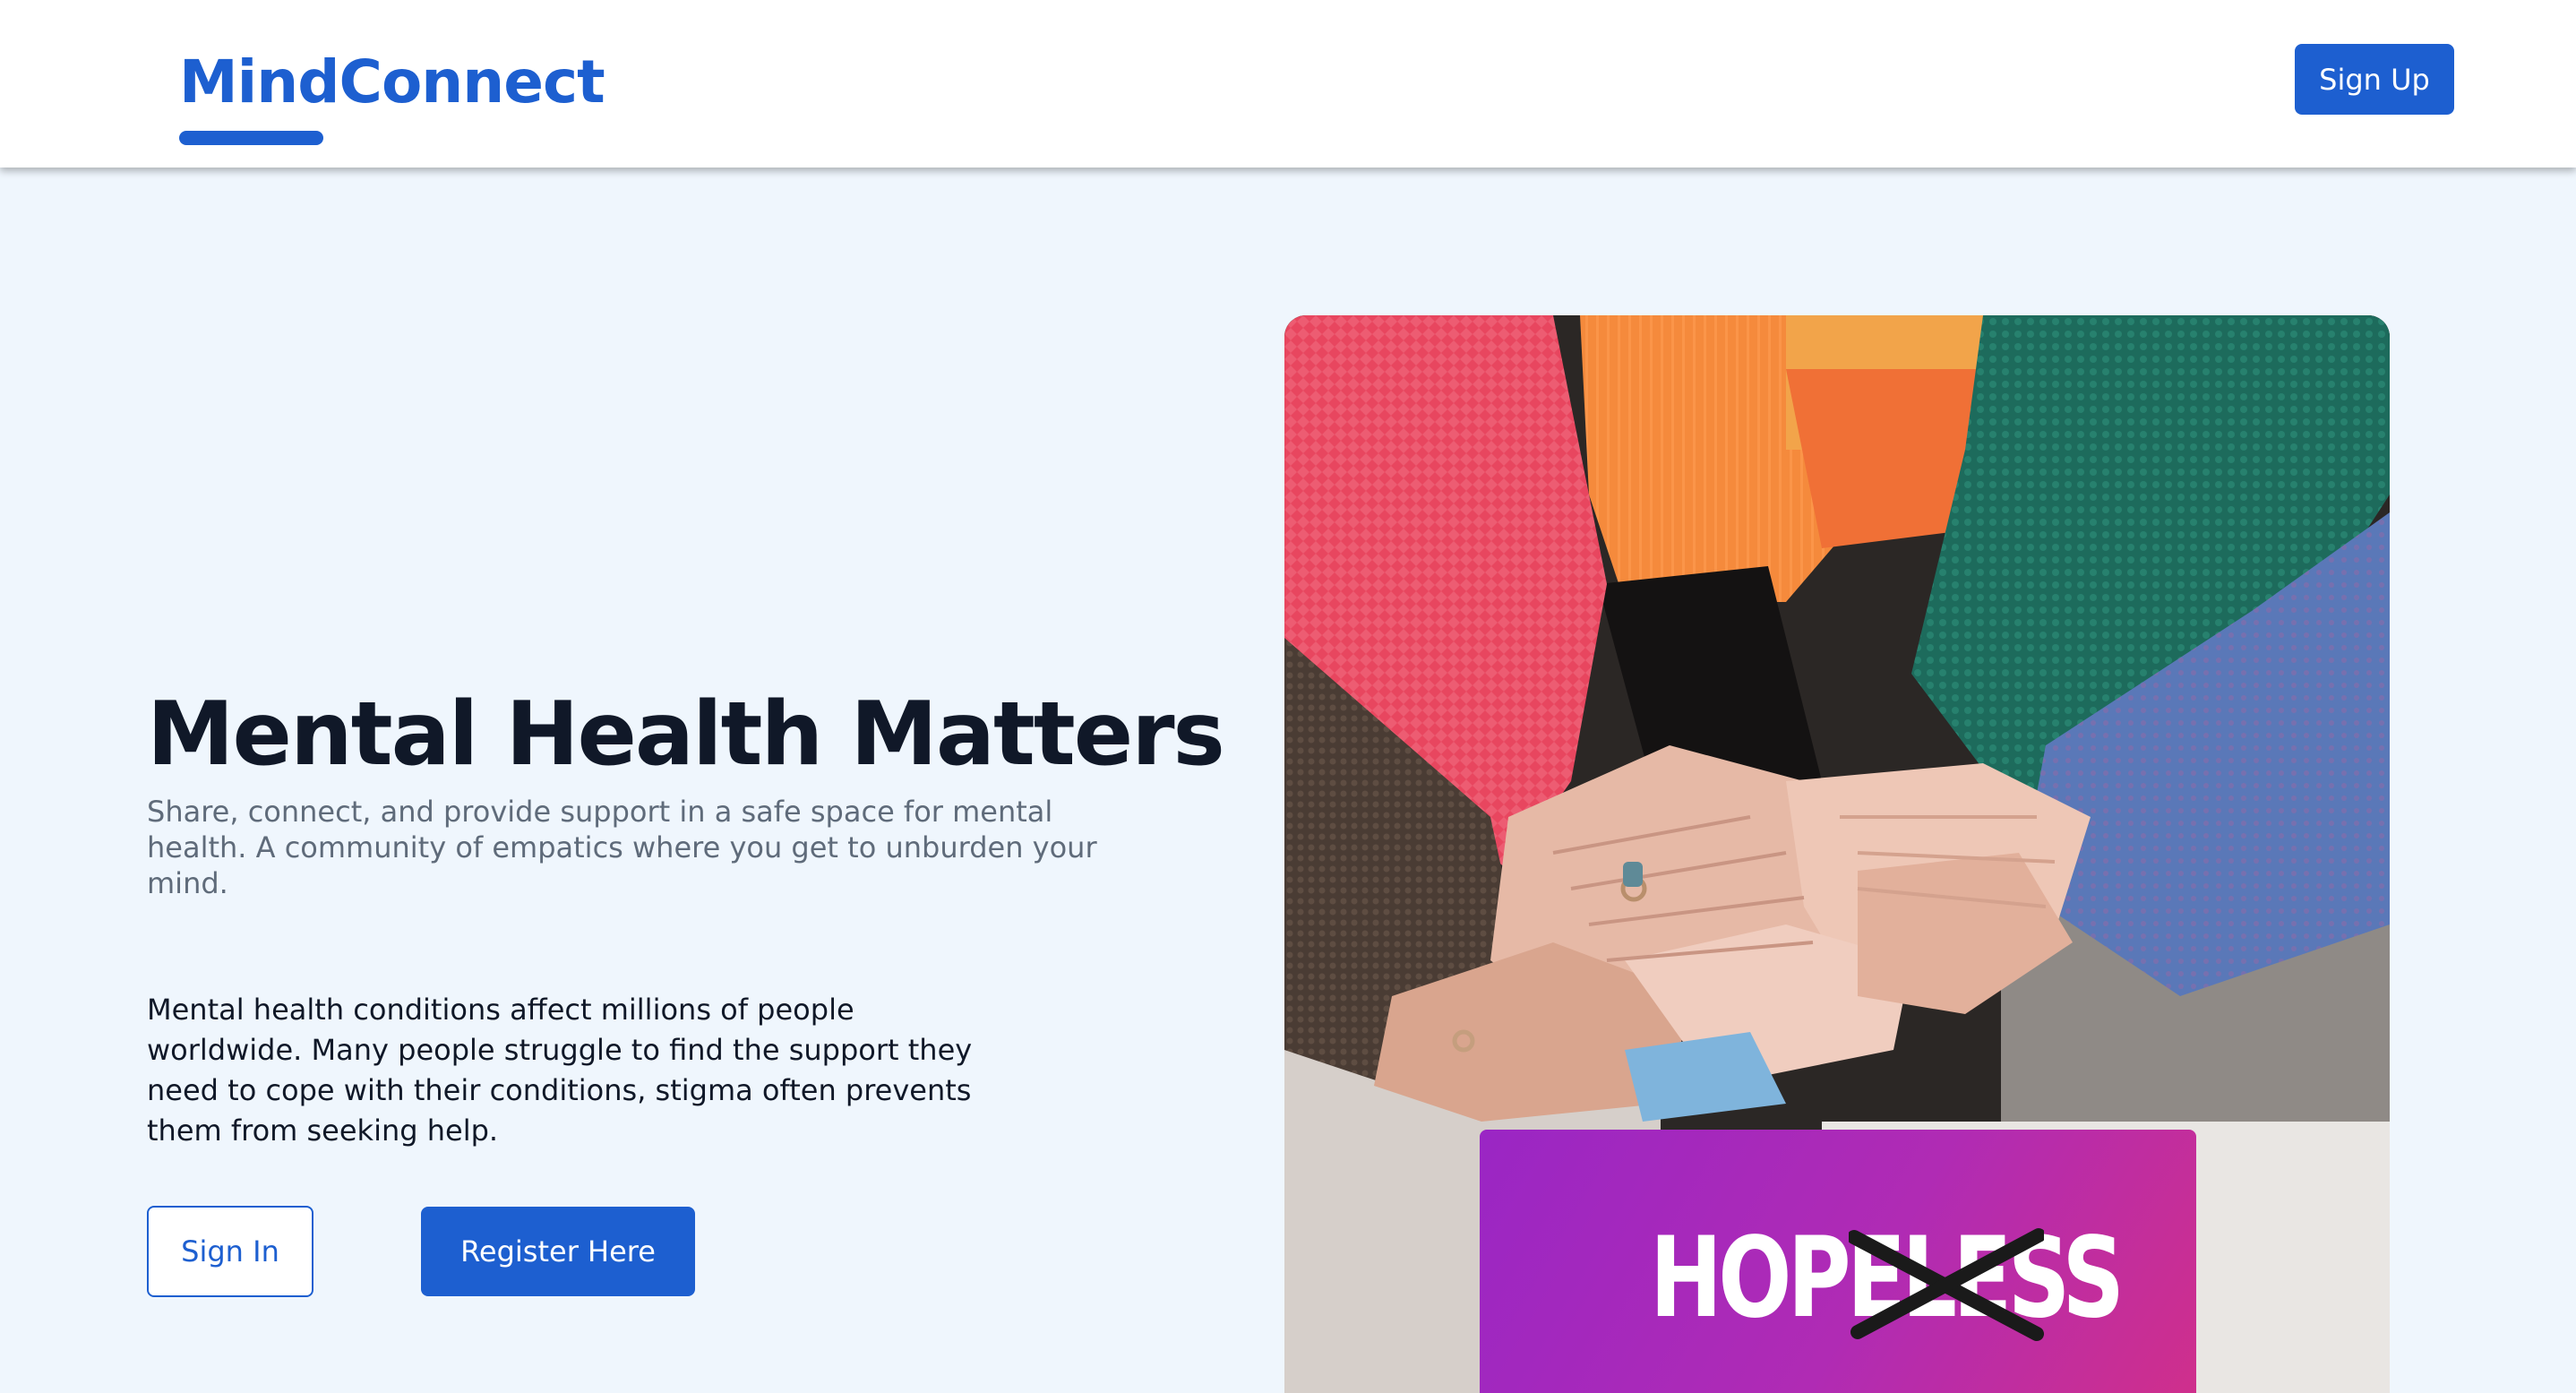 The height and width of the screenshot is (1393, 2576). What do you see at coordinates (686, 735) in the screenshot?
I see `hero-title: Mental Health Matters` at bounding box center [686, 735].